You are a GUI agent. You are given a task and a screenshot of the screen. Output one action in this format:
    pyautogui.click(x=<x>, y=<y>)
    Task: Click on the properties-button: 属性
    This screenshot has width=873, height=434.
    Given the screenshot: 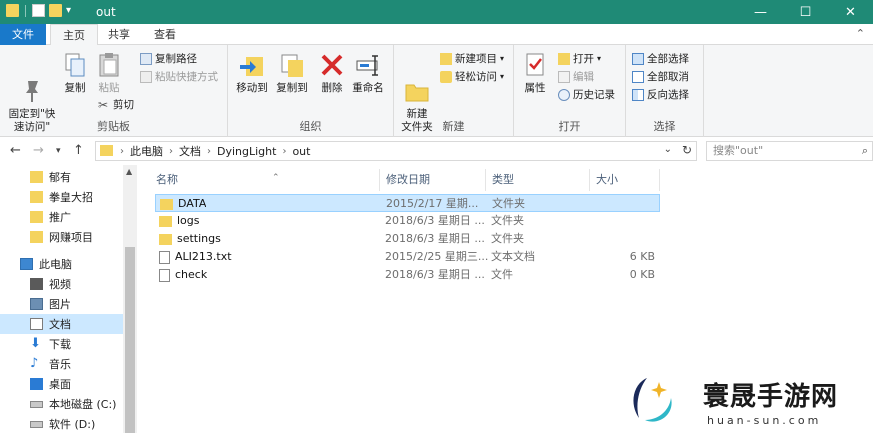 What is the action you would take?
    pyautogui.click(x=535, y=73)
    